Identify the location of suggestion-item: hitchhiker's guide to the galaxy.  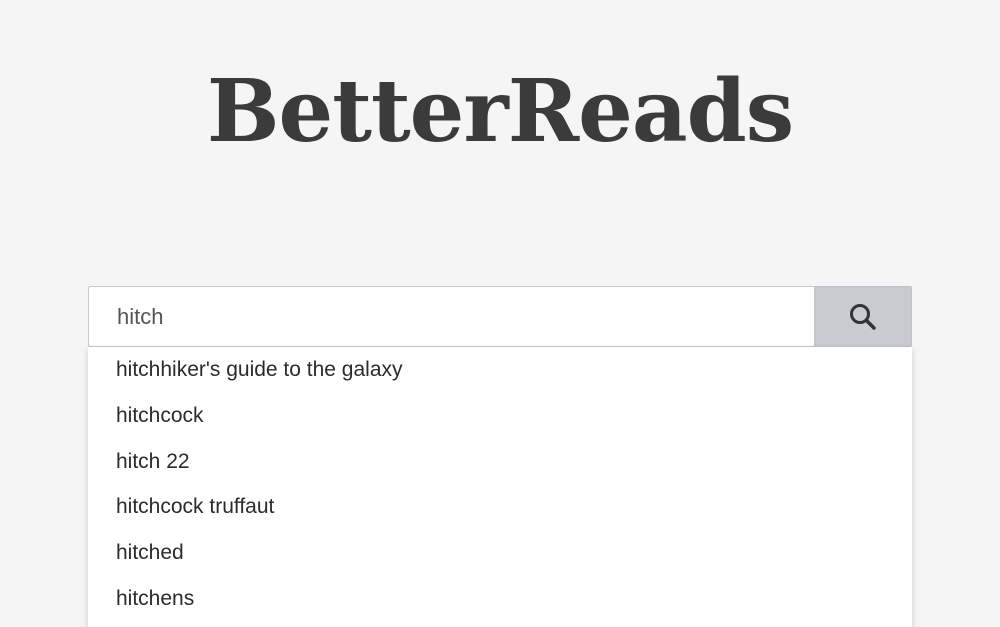
(500, 370).